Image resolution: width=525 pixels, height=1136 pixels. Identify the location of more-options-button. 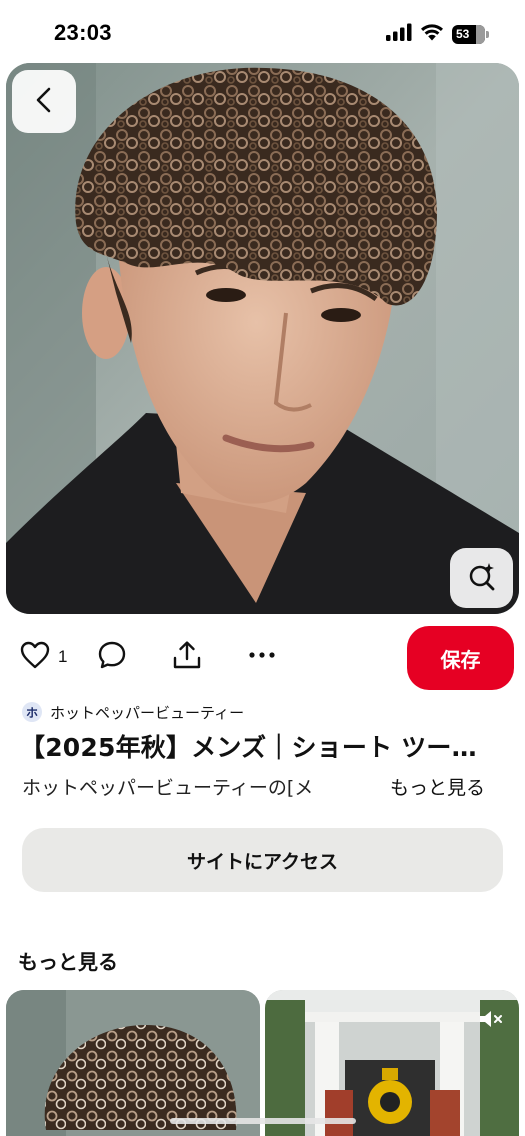
(262, 657).